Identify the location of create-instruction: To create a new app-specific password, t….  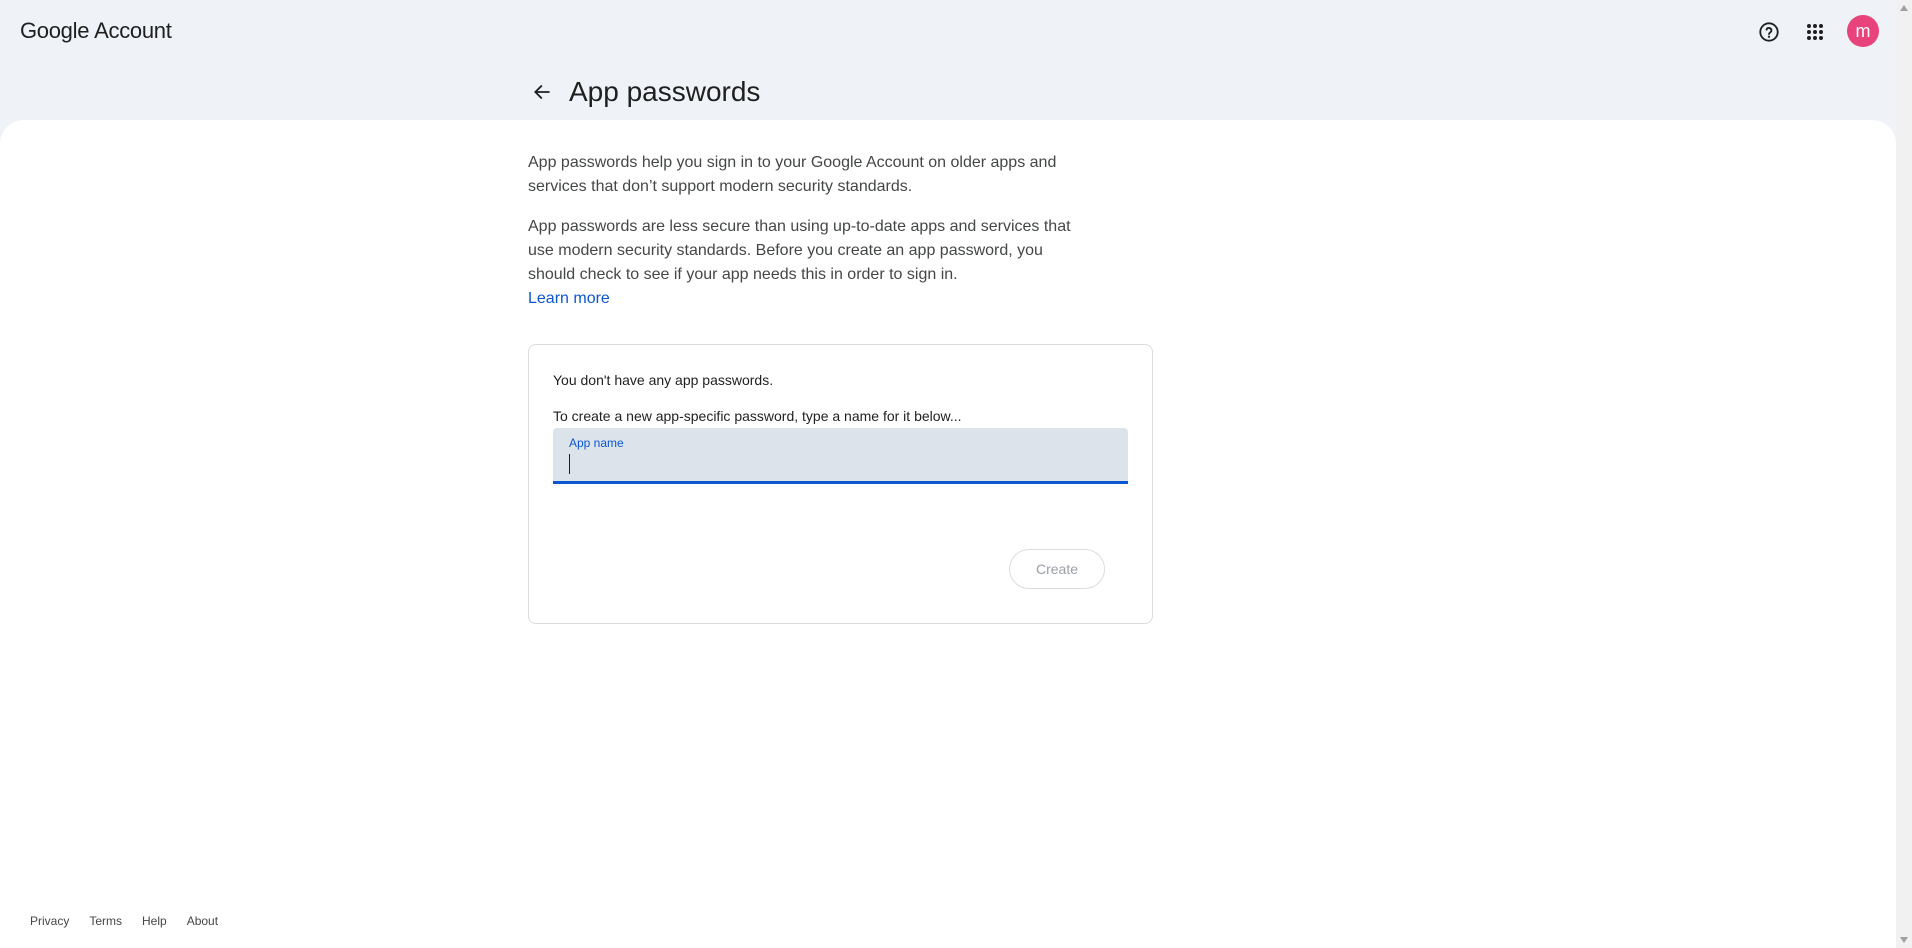
(757, 416).